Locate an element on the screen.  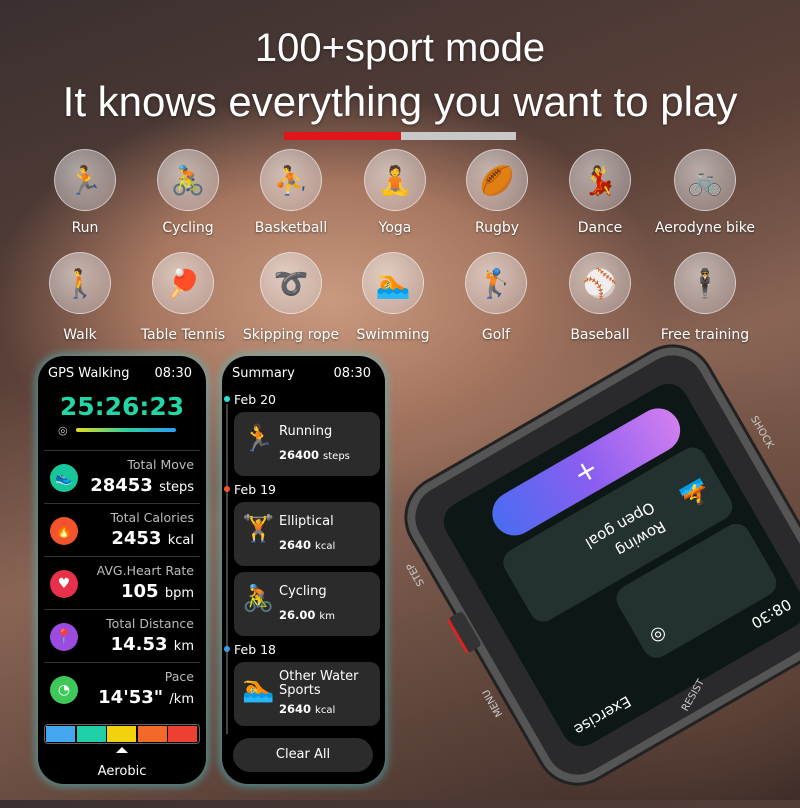
stat-row: 👟 Total Move 28453 steps is located at coordinates (122, 476).